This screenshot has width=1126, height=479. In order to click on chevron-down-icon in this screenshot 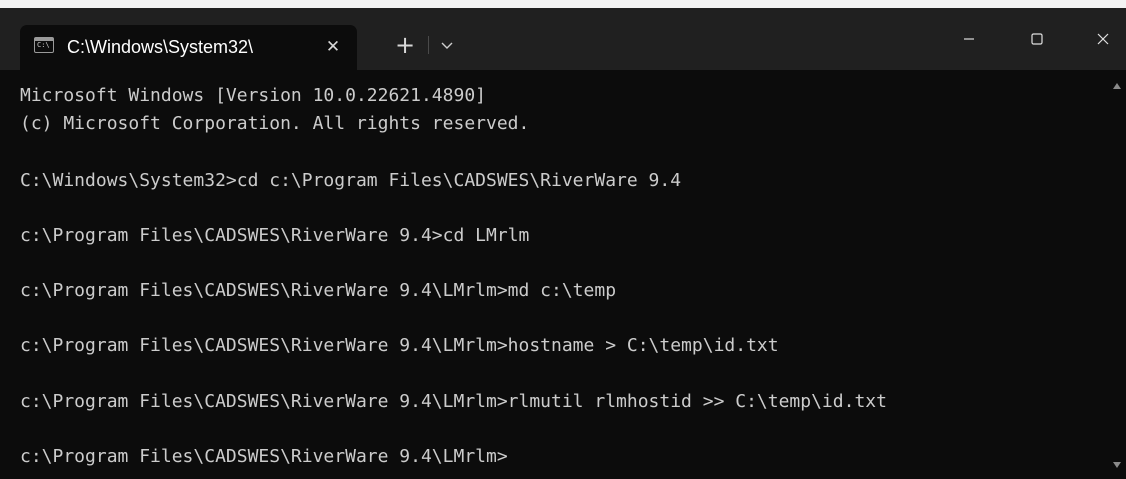, I will do `click(447, 45)`.